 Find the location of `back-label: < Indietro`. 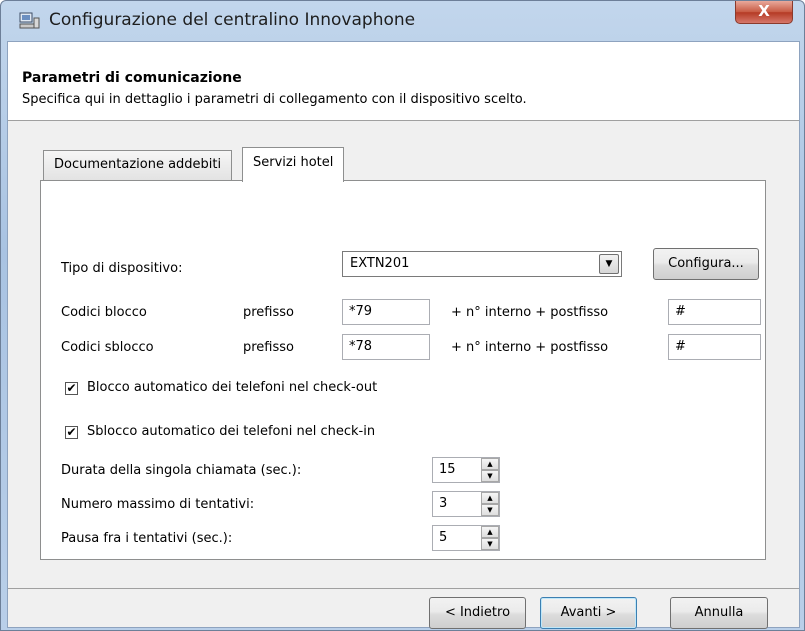

back-label: < Indietro is located at coordinates (477, 612).